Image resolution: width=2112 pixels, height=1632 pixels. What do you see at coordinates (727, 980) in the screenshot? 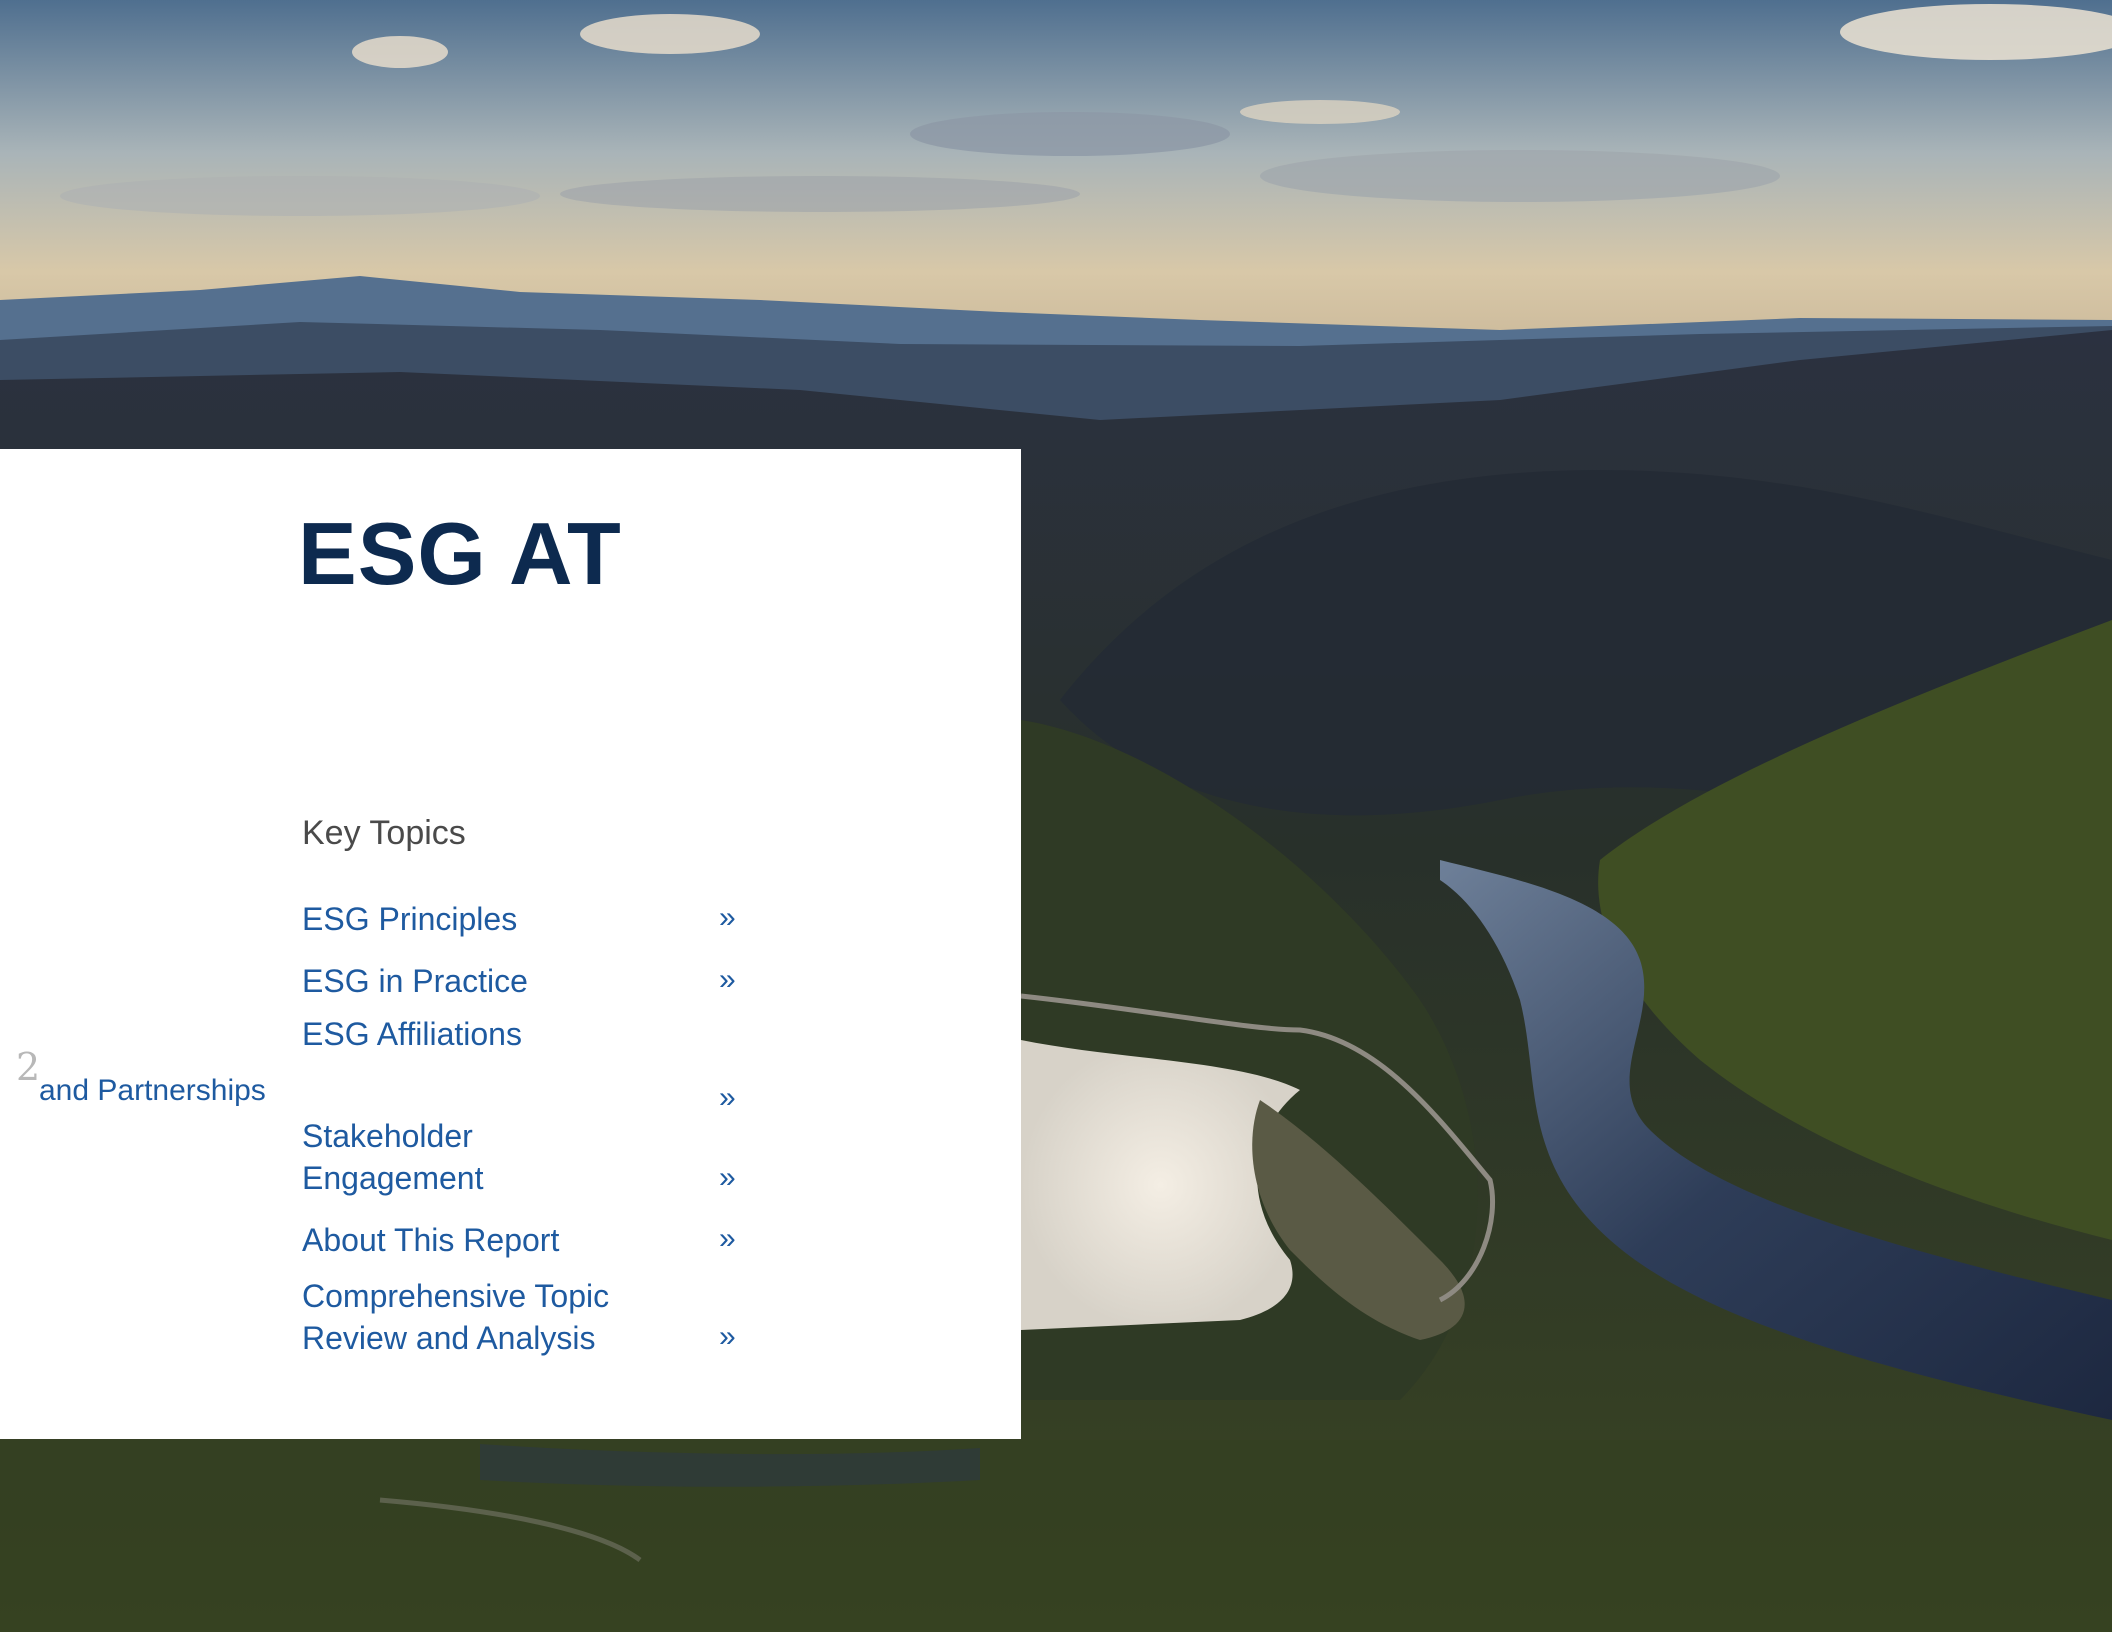
I see `topic-arrow-esg-in-practice: »` at bounding box center [727, 980].